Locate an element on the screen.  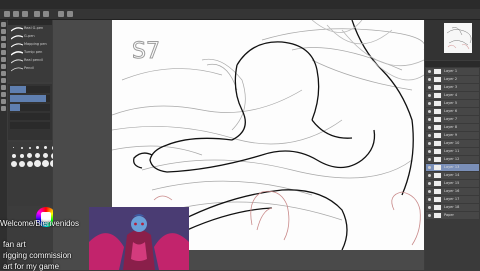
brush-item: Turnip pen is located at coordinates (30, 53).